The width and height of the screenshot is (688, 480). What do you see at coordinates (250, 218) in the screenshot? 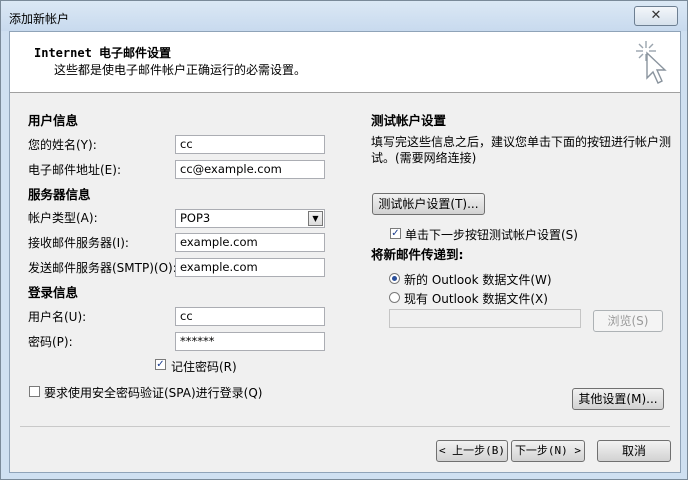
I see `account-type-select: POP3 ▼` at bounding box center [250, 218].